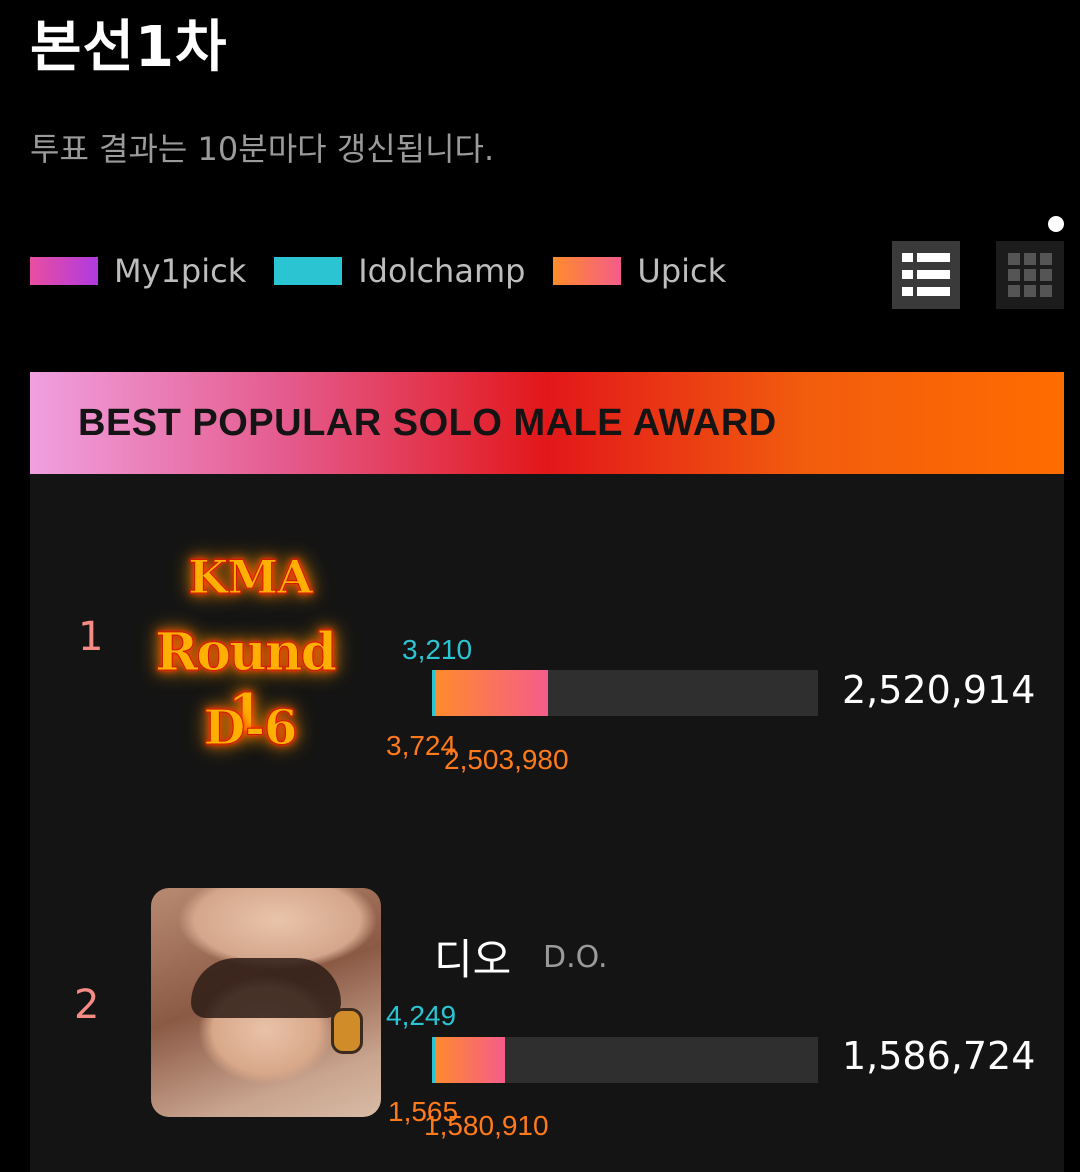 The height and width of the screenshot is (1172, 1080). I want to click on overlay-text: D-6, so click(250, 728).